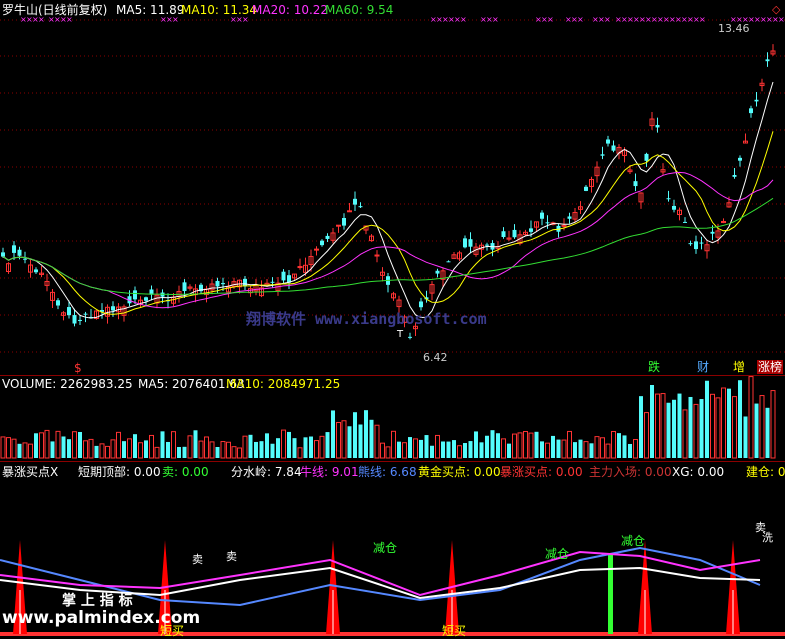  Describe the element at coordinates (78, 368) in the screenshot. I see `dollar-marker: $` at that location.